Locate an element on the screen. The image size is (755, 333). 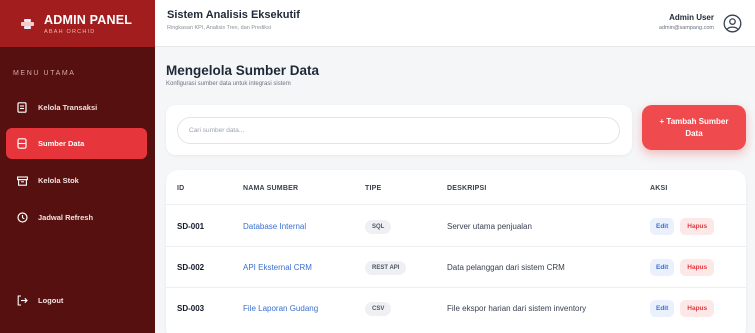
sidebar-item-jadwal-refresh: Jadwal Refresh is located at coordinates (76, 217).